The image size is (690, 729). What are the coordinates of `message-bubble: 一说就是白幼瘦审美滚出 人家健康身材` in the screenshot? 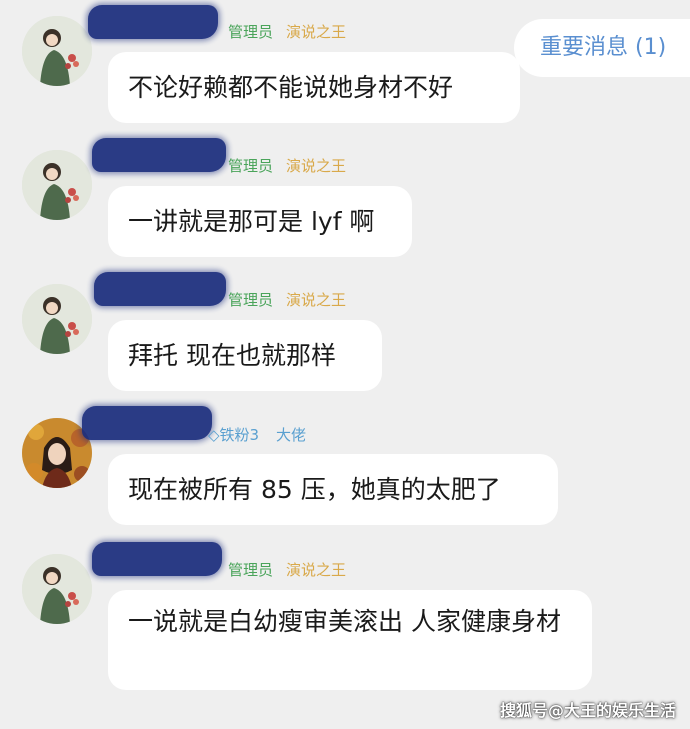 It's located at (350, 640).